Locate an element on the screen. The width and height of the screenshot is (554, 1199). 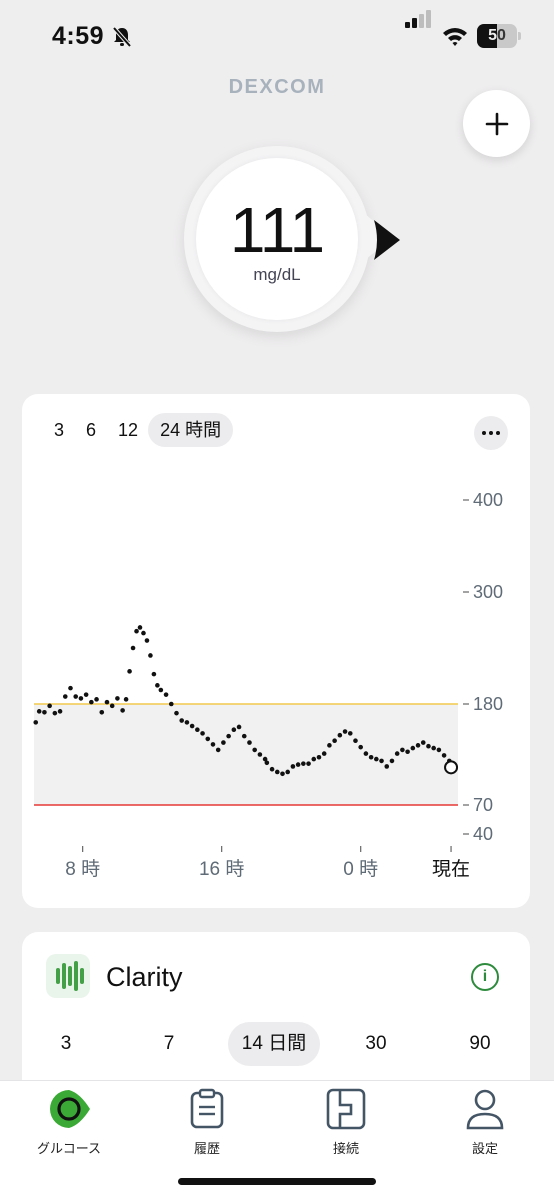
settings-icon is located at coordinates (485, 1109).